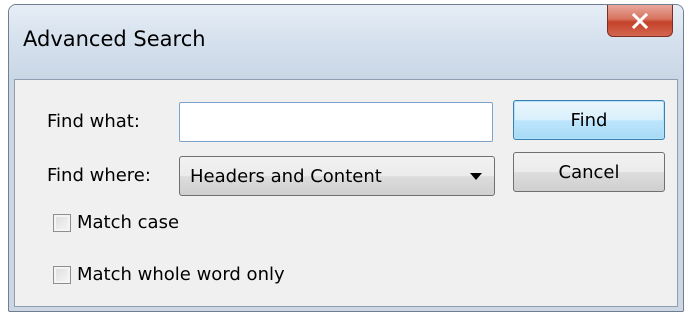  I want to click on chevron-down-icon, so click(476, 176).